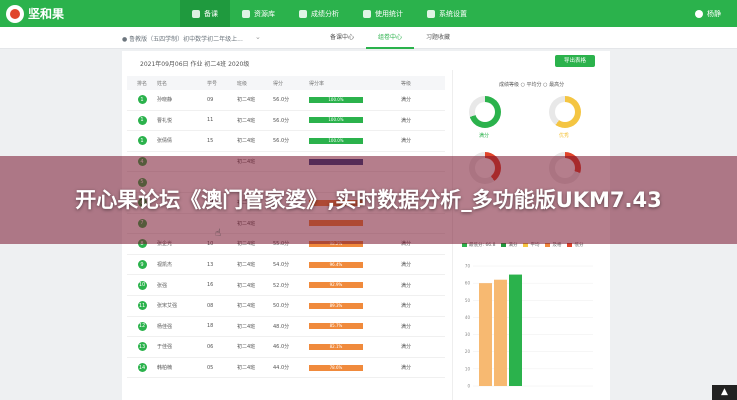  What do you see at coordinates (281, 265) in the screenshot?
I see `score: 54.0分` at bounding box center [281, 265].